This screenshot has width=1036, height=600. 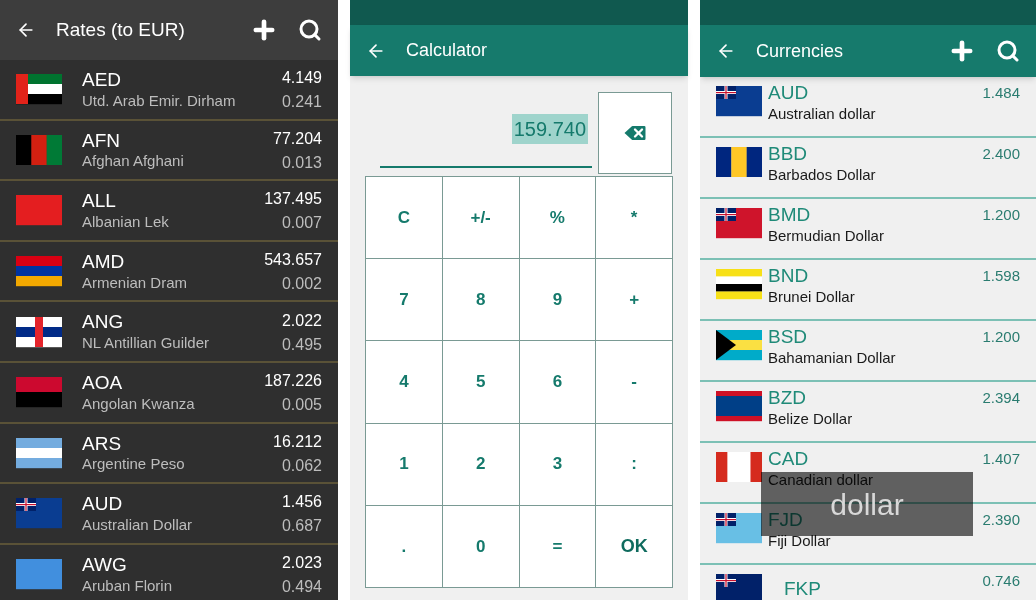 I want to click on keypad-key: 7, so click(x=404, y=300).